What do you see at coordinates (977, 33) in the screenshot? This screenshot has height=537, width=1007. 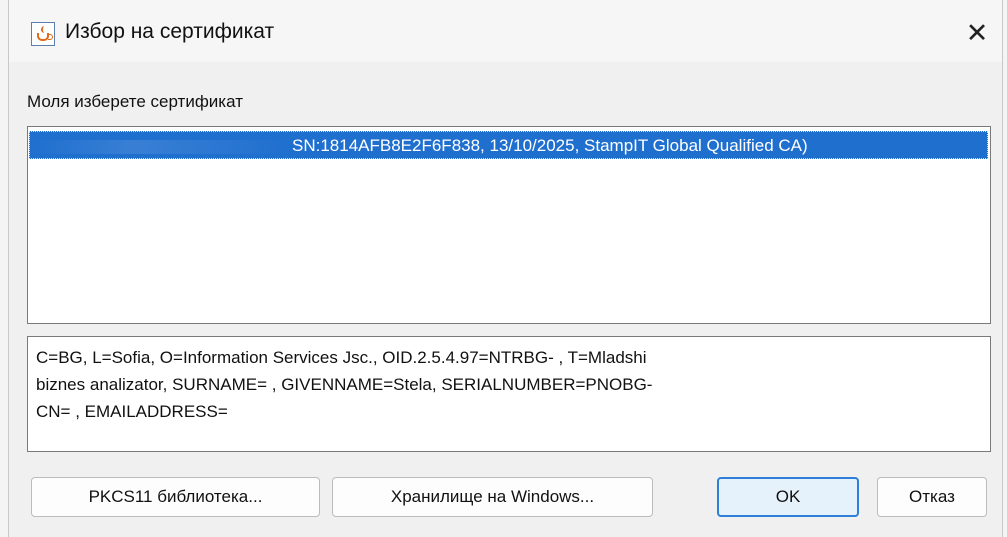 I see `close-icon: ✕` at bounding box center [977, 33].